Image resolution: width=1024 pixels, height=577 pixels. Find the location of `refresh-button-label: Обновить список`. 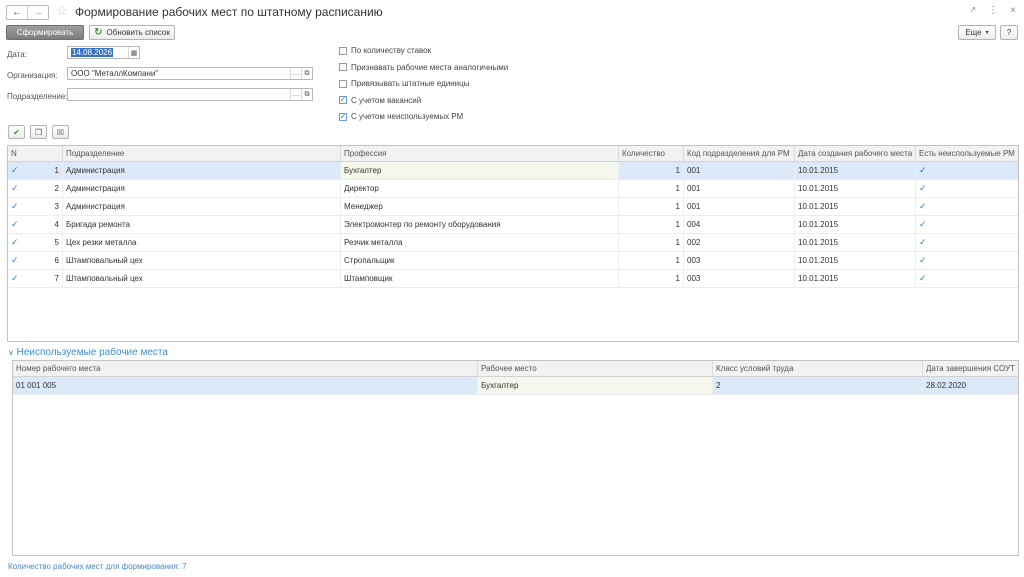

refresh-button-label: Обновить список is located at coordinates (138, 32).